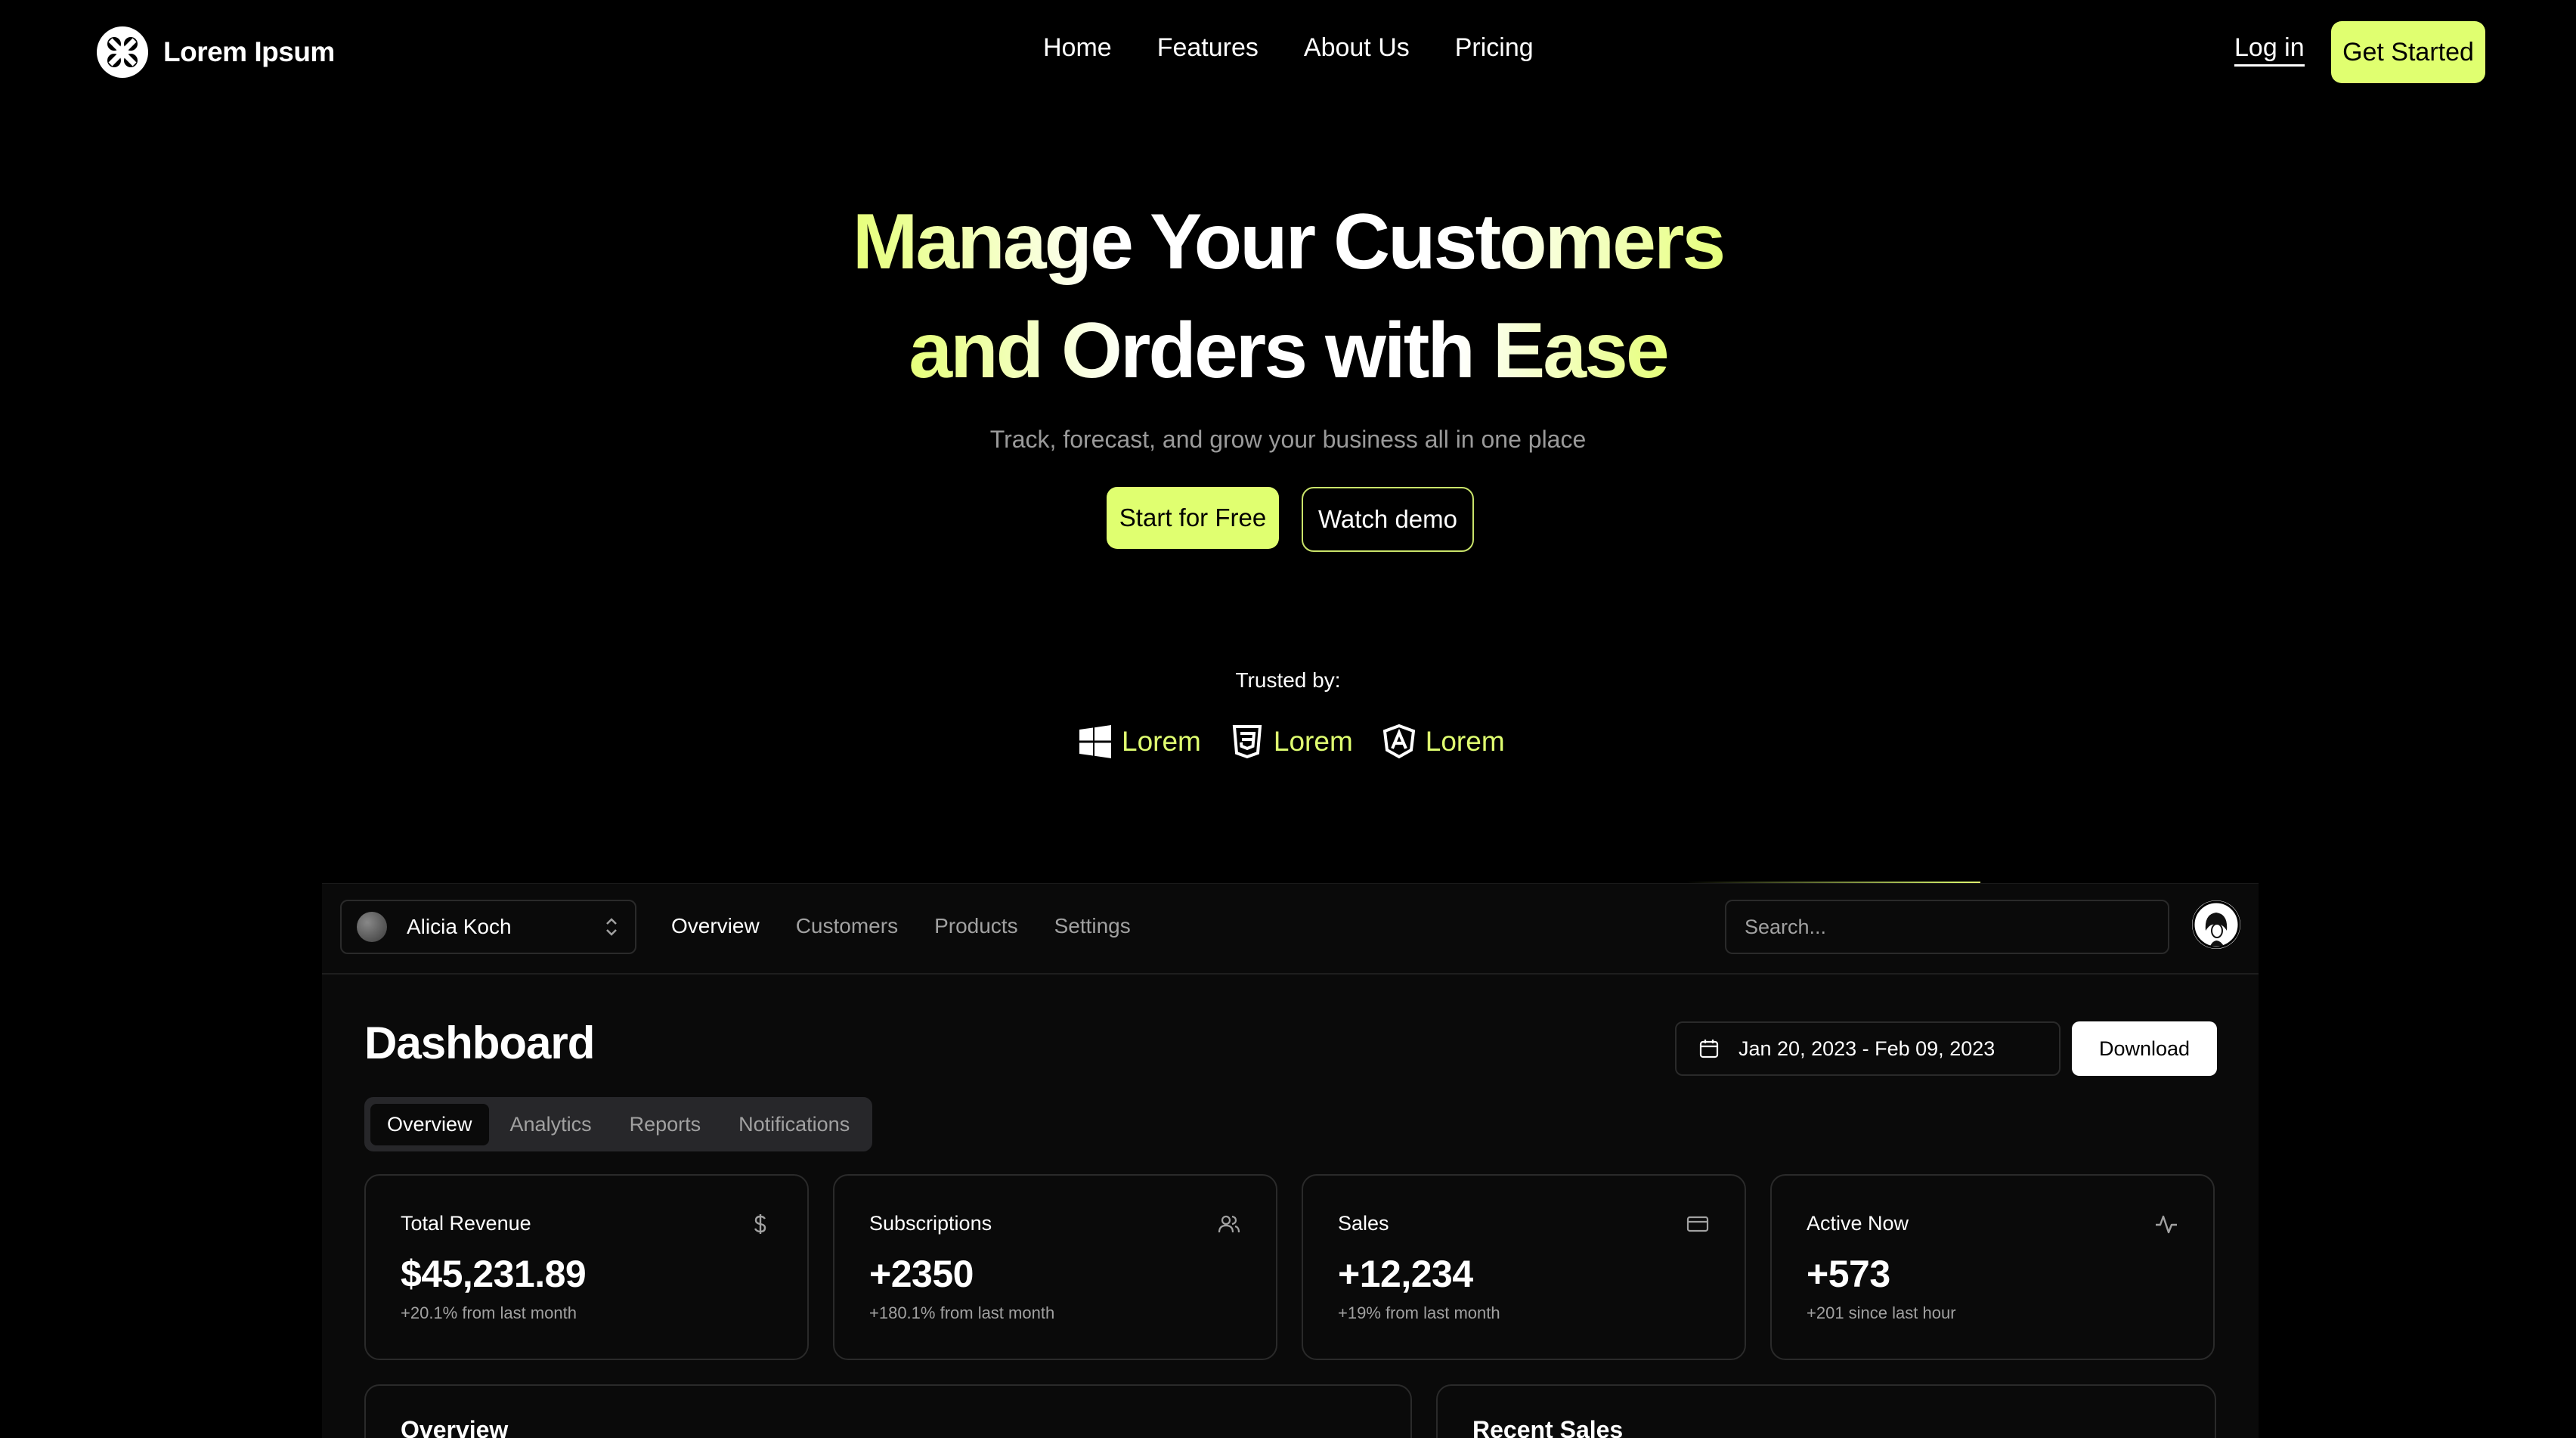 This screenshot has height=1438, width=2576. What do you see at coordinates (847, 926) in the screenshot?
I see `dashboard-nav-customers: Customers` at bounding box center [847, 926].